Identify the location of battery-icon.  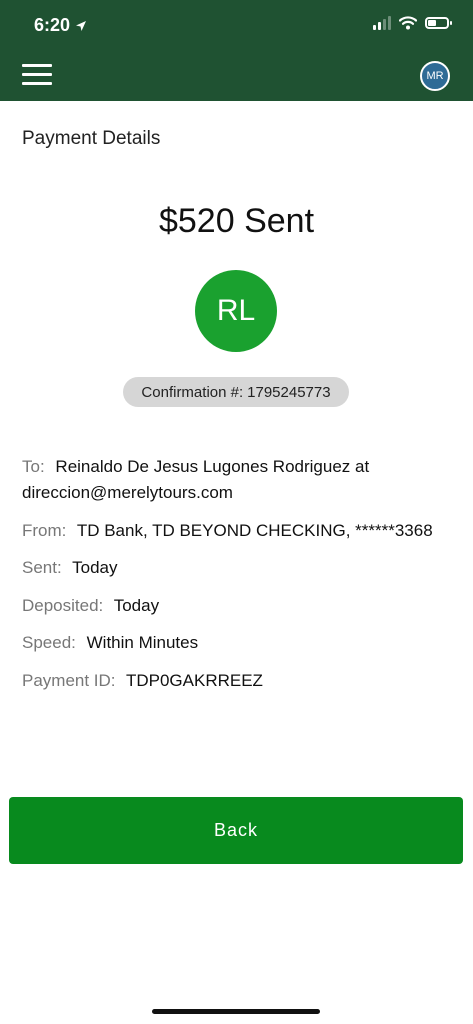
(438, 23).